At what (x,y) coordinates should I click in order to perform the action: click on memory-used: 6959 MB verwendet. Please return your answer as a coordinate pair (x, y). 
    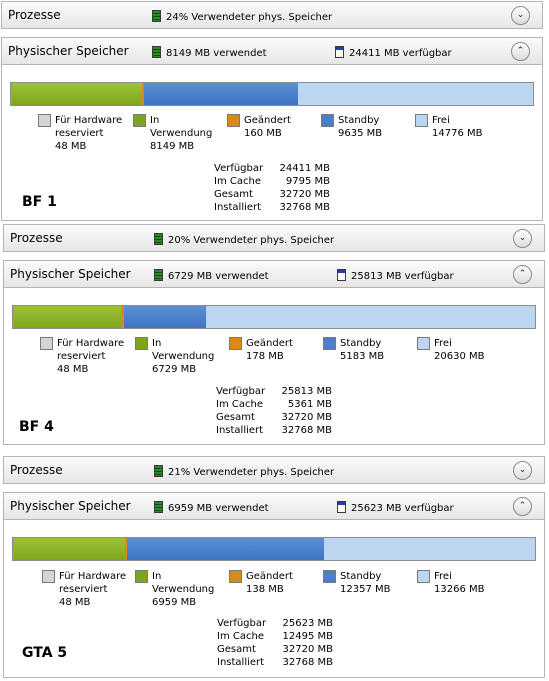
    Looking at the image, I should click on (211, 507).